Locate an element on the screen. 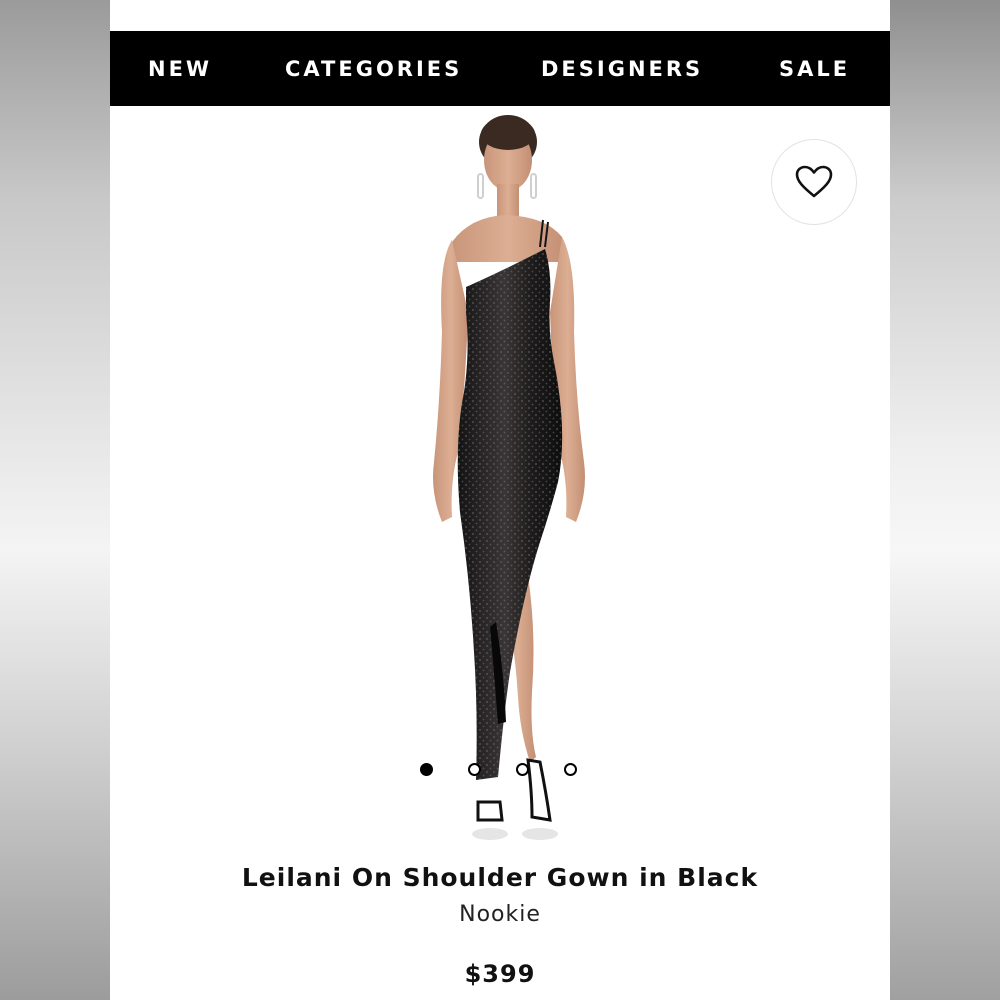 The height and width of the screenshot is (1000, 1000). nav-item-categories: CATEGORIES is located at coordinates (373, 69).